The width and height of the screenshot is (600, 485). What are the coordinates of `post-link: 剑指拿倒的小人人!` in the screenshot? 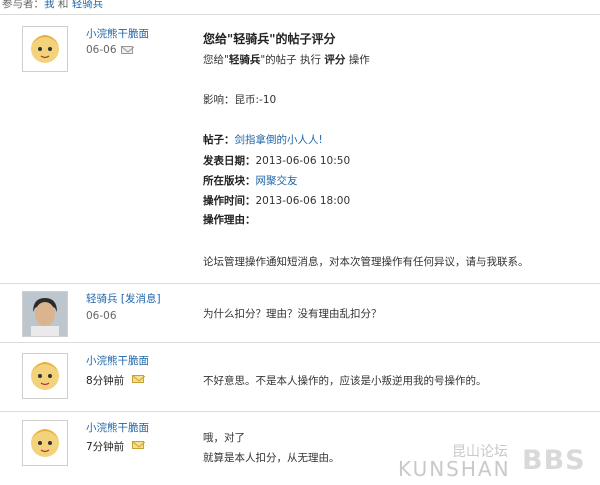 It's located at (279, 140).